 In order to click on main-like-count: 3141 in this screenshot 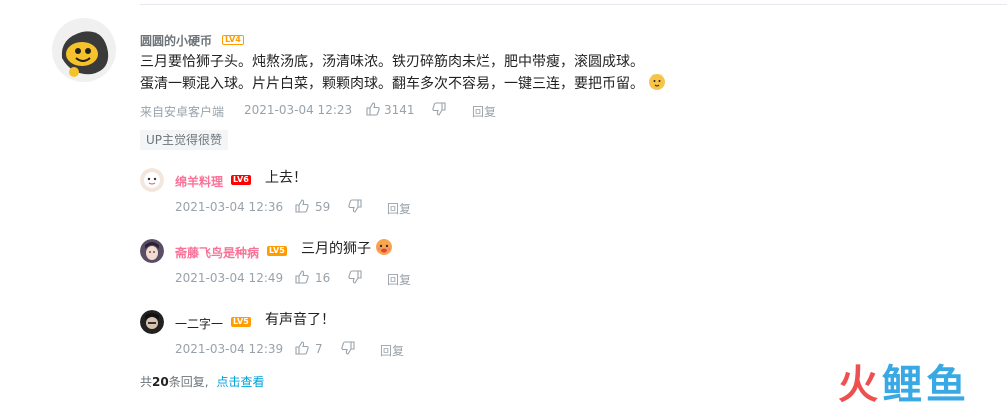, I will do `click(399, 110)`.